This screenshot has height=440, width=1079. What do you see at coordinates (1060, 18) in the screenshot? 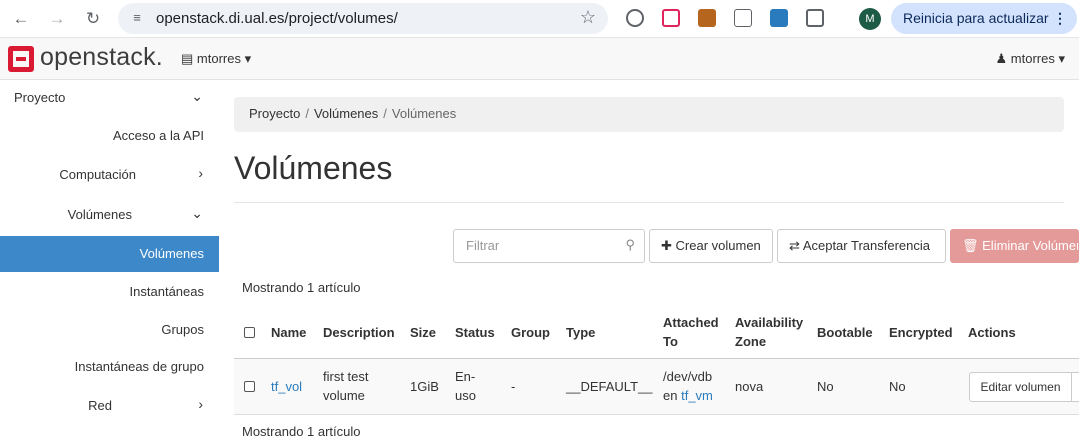
I see `kebab-menu-icon: ⋮` at bounding box center [1060, 18].